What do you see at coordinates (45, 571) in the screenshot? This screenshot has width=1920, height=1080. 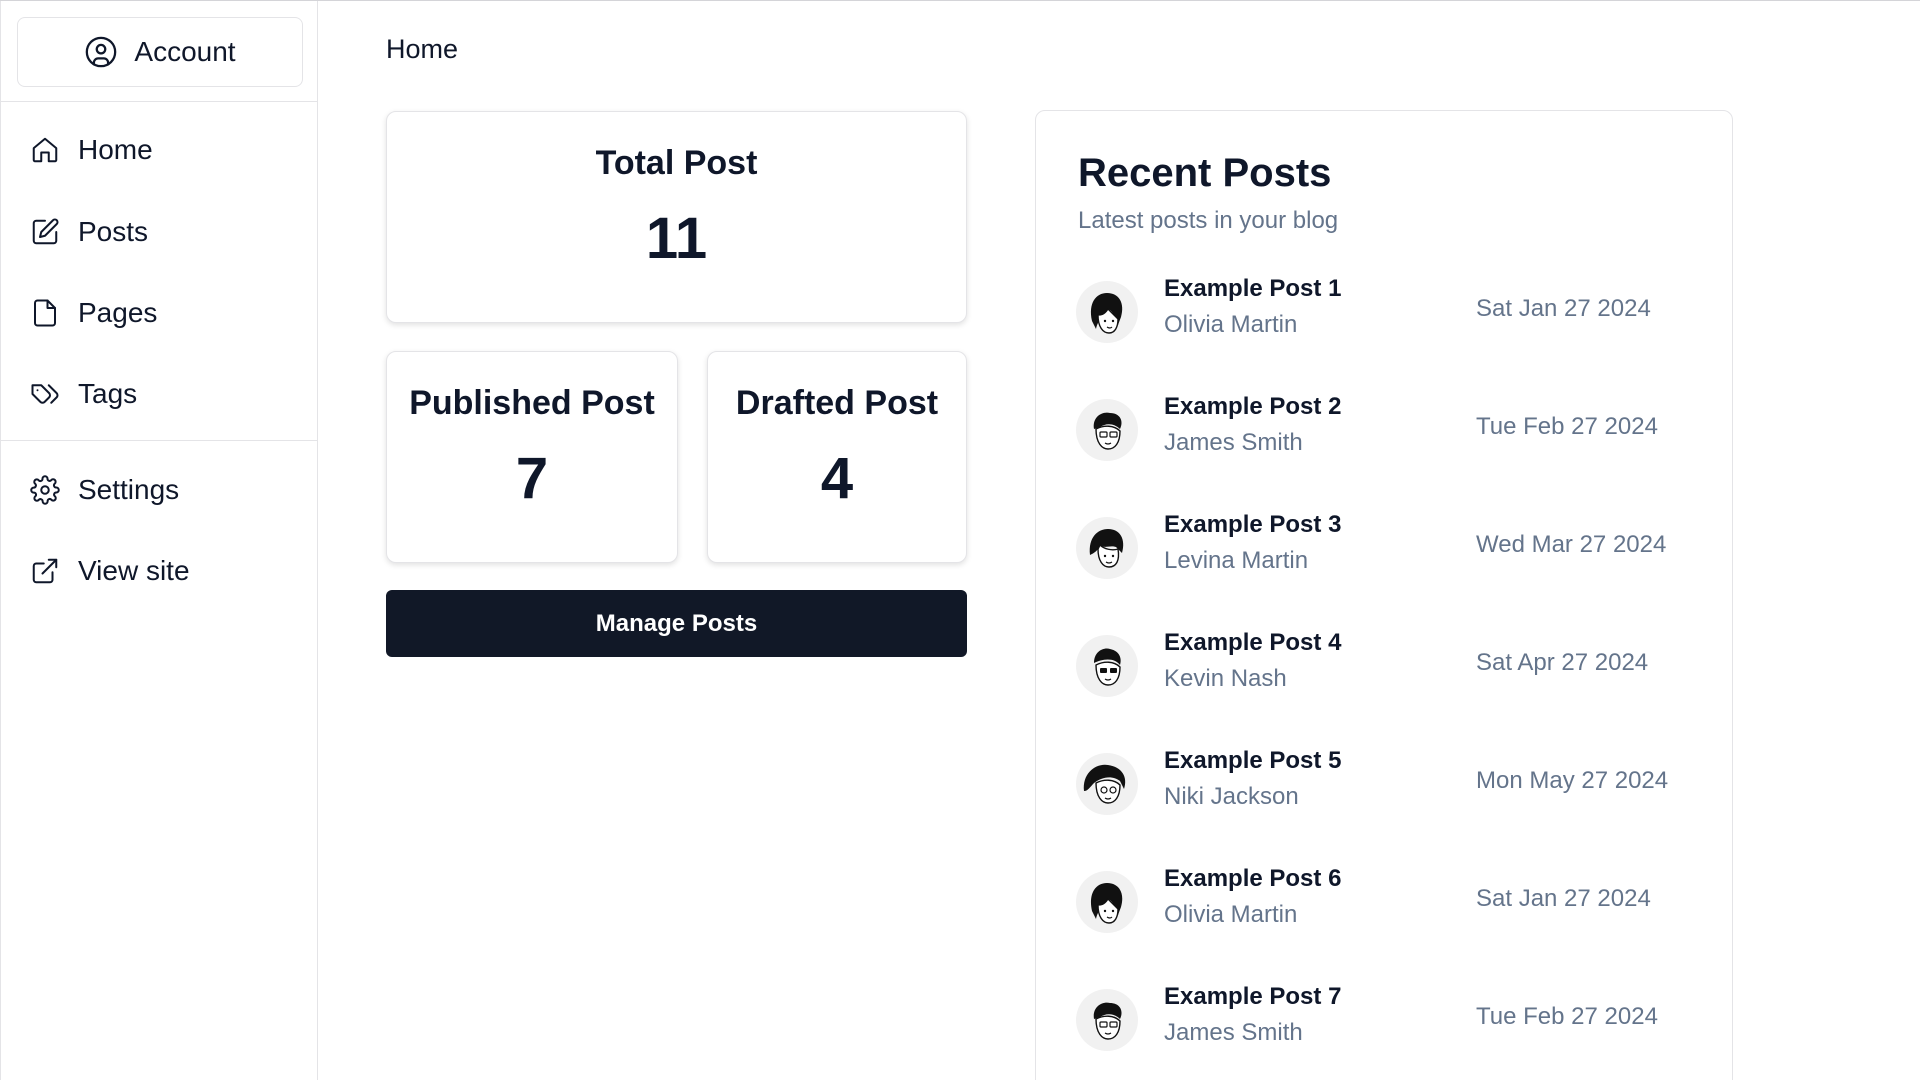 I see `external-link-icon` at bounding box center [45, 571].